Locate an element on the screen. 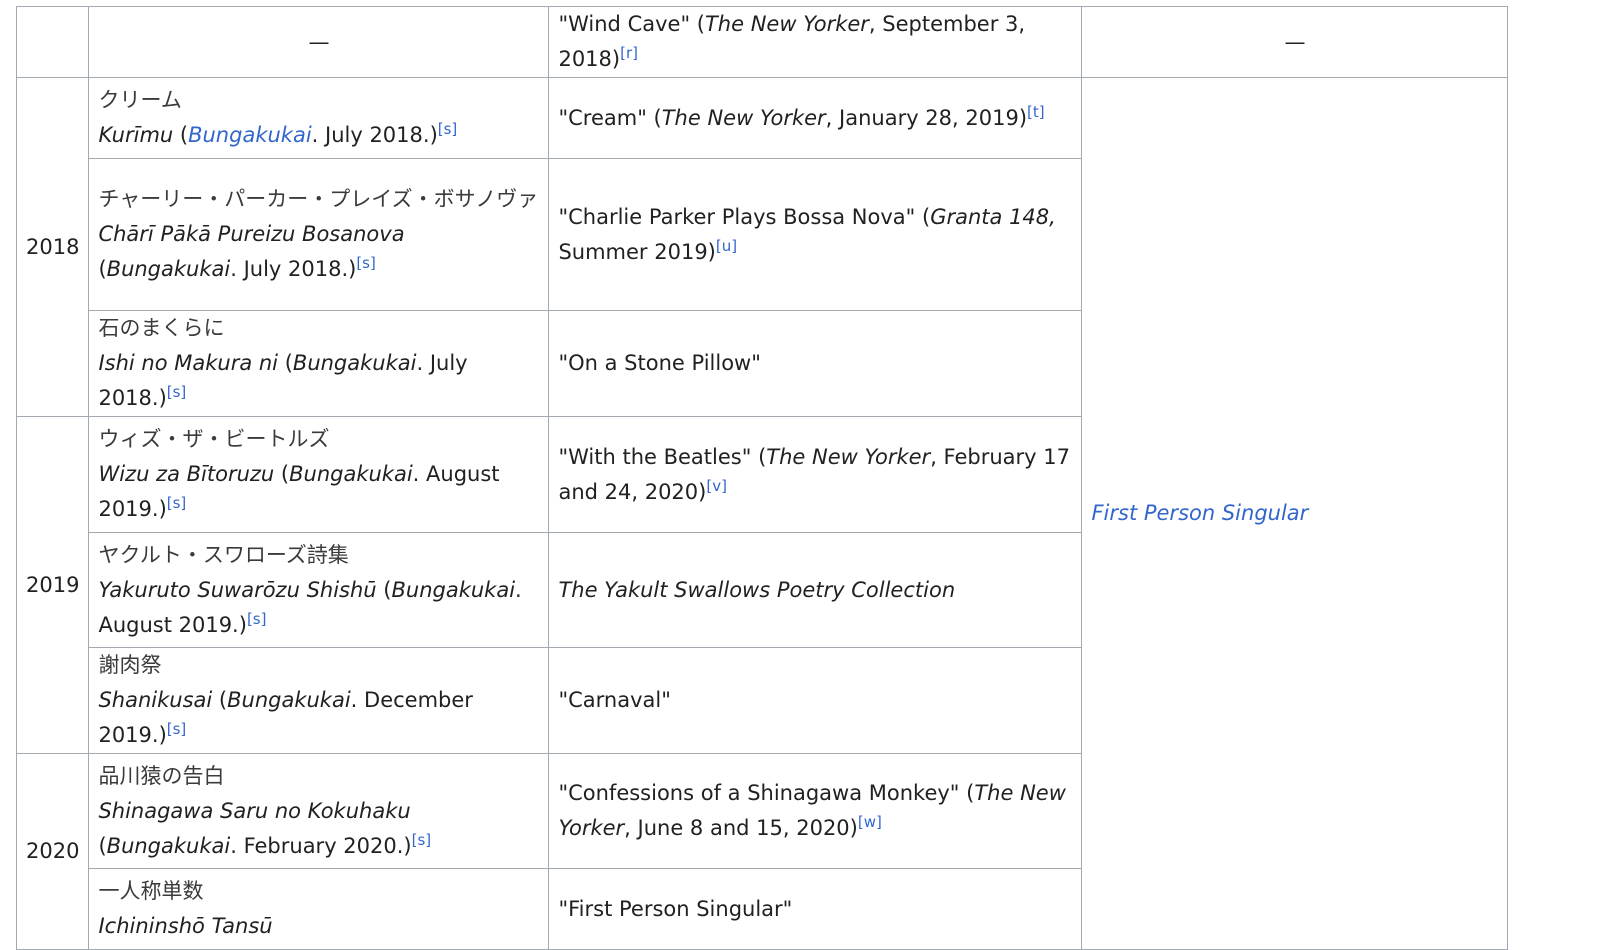 This screenshot has height=950, width=1621. year-cell: 2018 is located at coordinates (52, 247).